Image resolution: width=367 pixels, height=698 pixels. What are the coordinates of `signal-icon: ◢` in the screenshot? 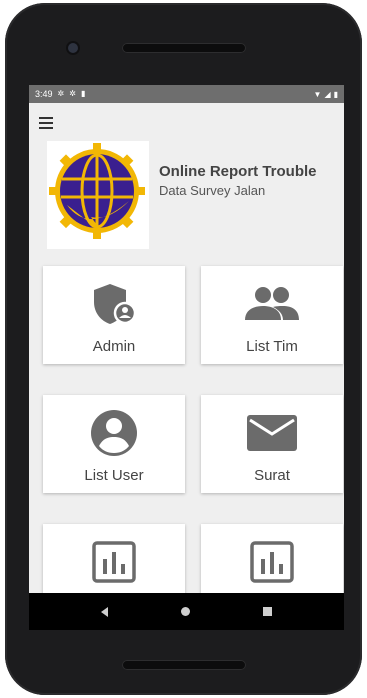 It's located at (327, 94).